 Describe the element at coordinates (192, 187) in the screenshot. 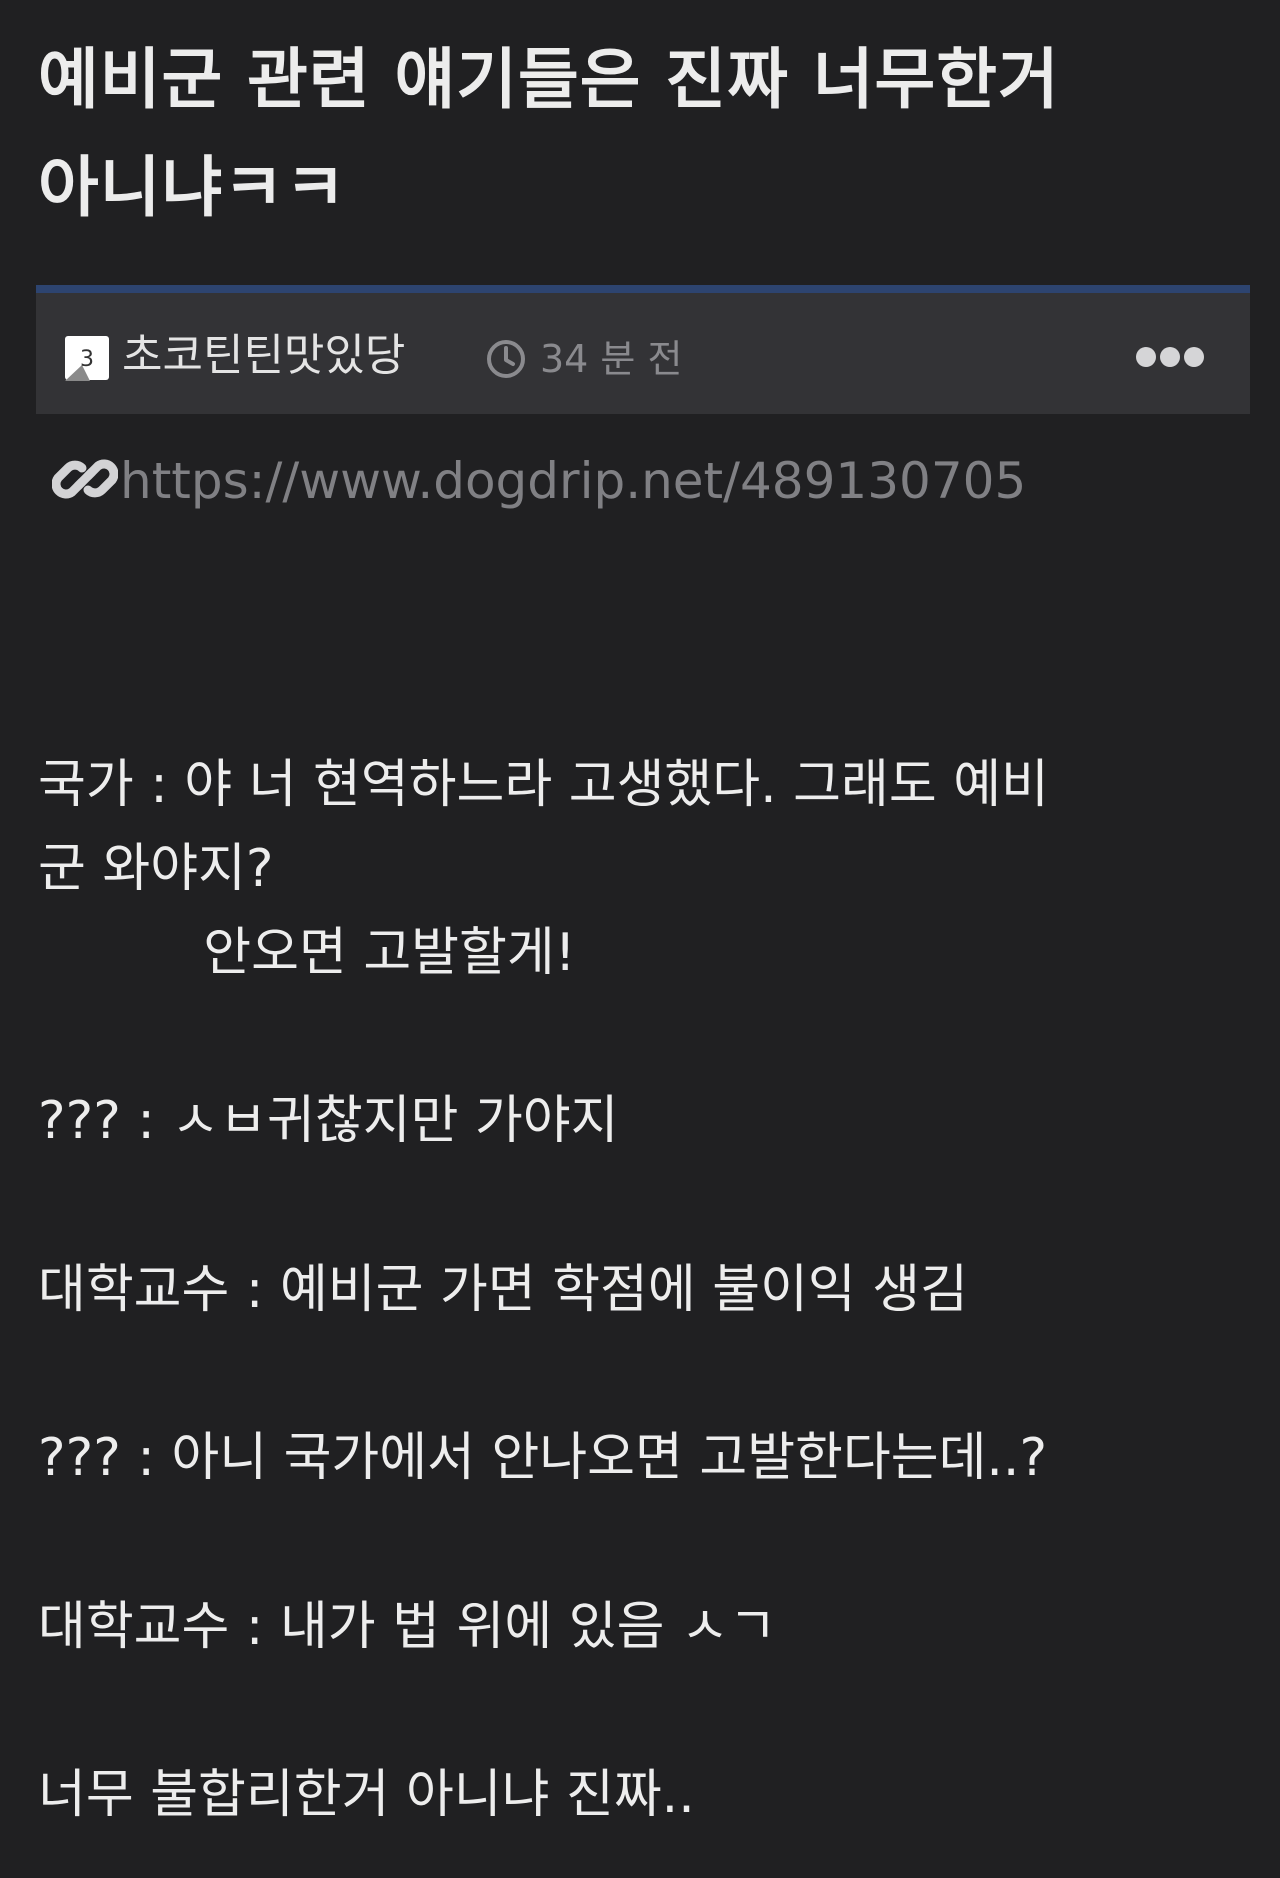

I see `post-title-line-2: 아니냐ㅋㅋ` at that location.